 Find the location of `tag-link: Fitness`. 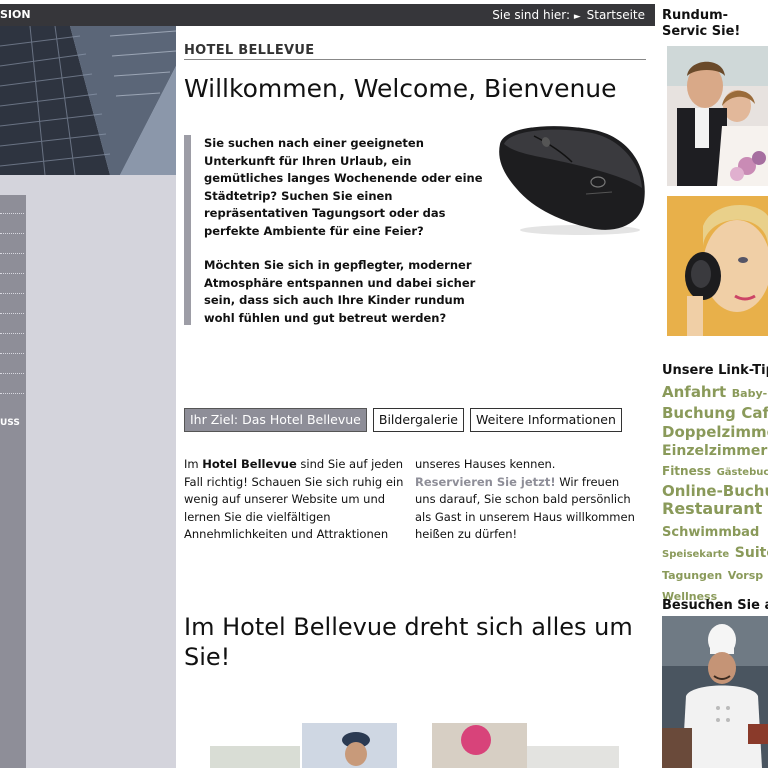

tag-link: Fitness is located at coordinates (686, 471).